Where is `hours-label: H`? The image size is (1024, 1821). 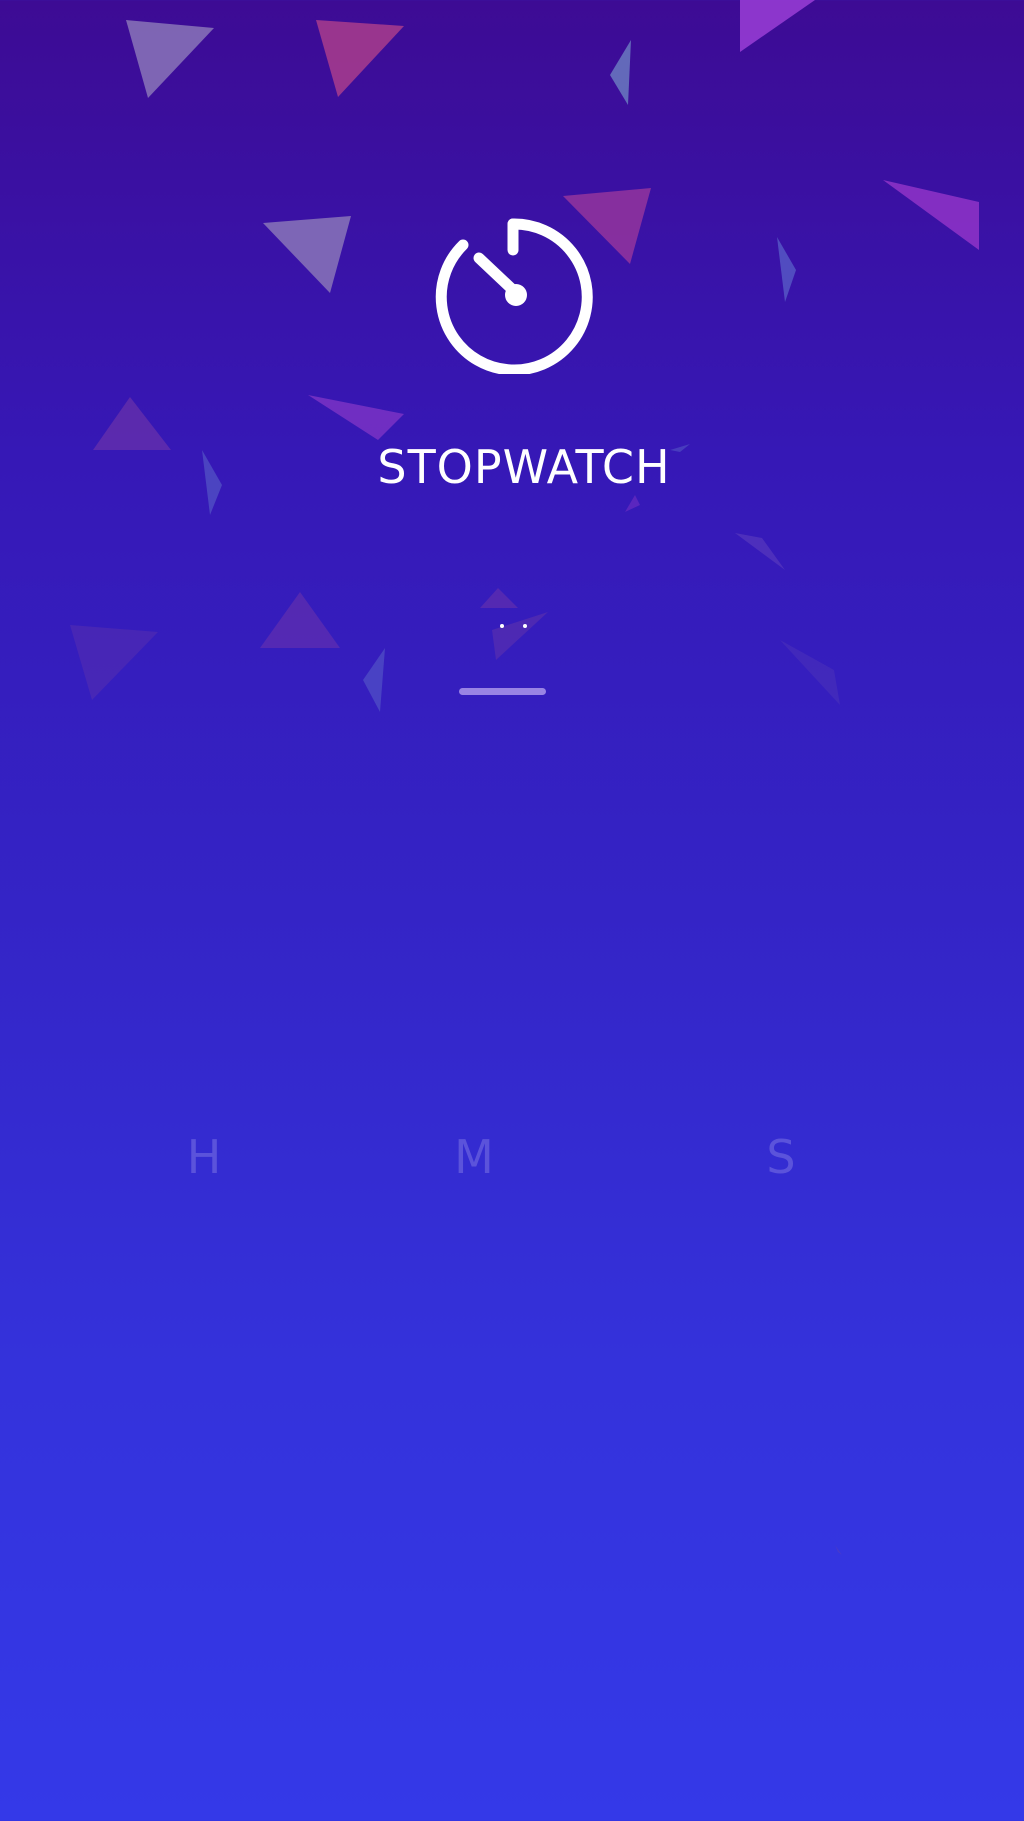 hours-label: H is located at coordinates (204, 1157).